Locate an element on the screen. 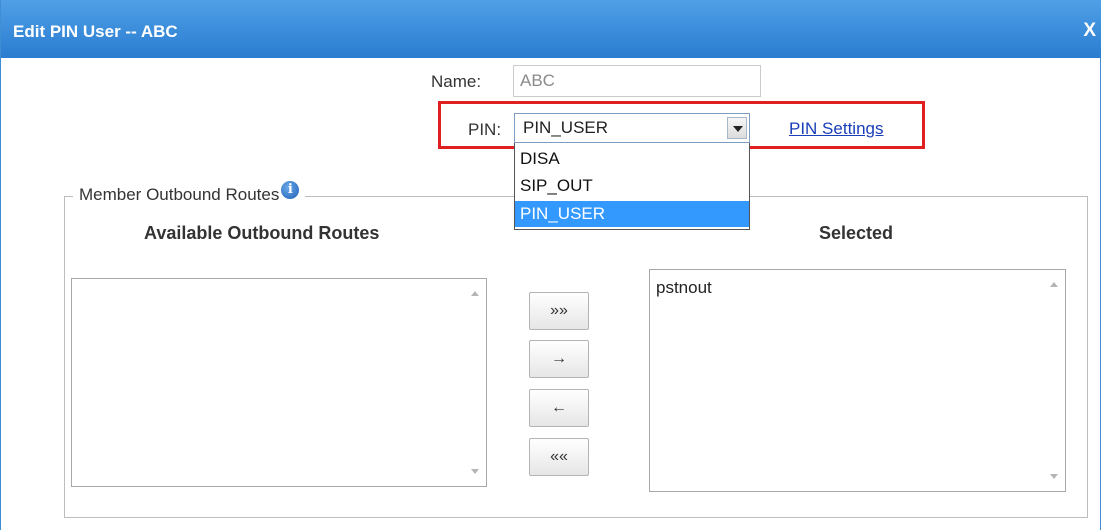 This screenshot has height=530, width=1101. close-button: X is located at coordinates (1089, 31).